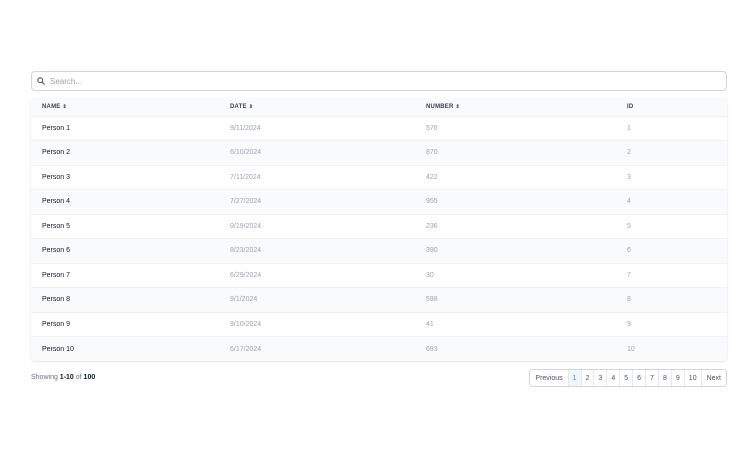  I want to click on table-row: Person 7 6/29/2024 30 7, so click(379, 275).